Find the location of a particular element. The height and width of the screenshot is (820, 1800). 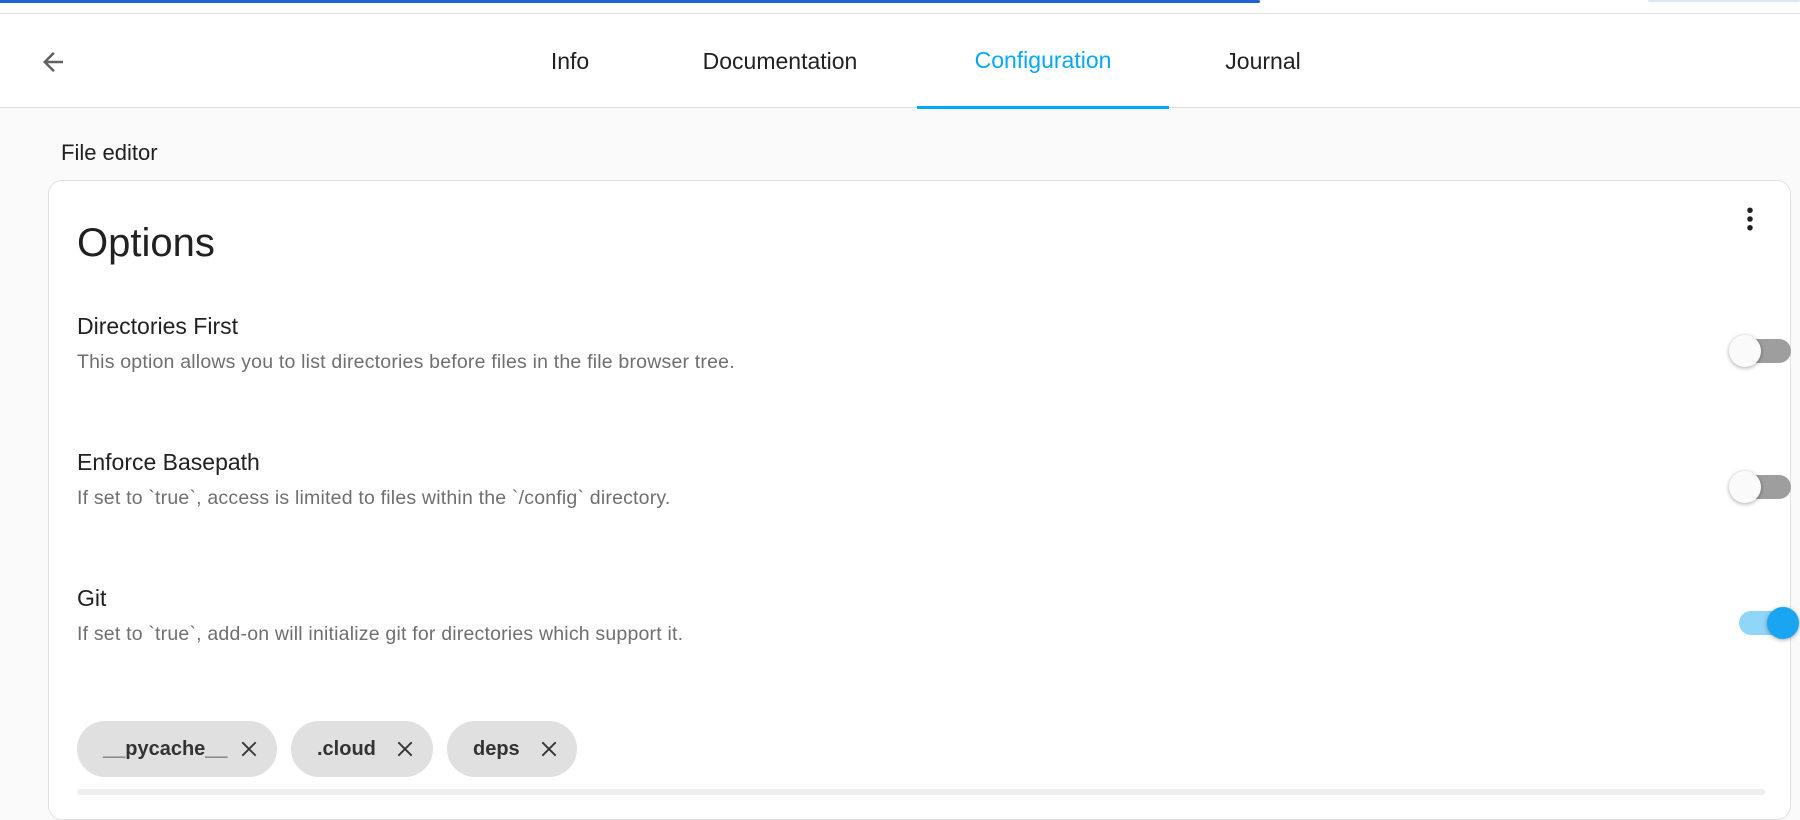

active-tab-indicator is located at coordinates (1043, 107).